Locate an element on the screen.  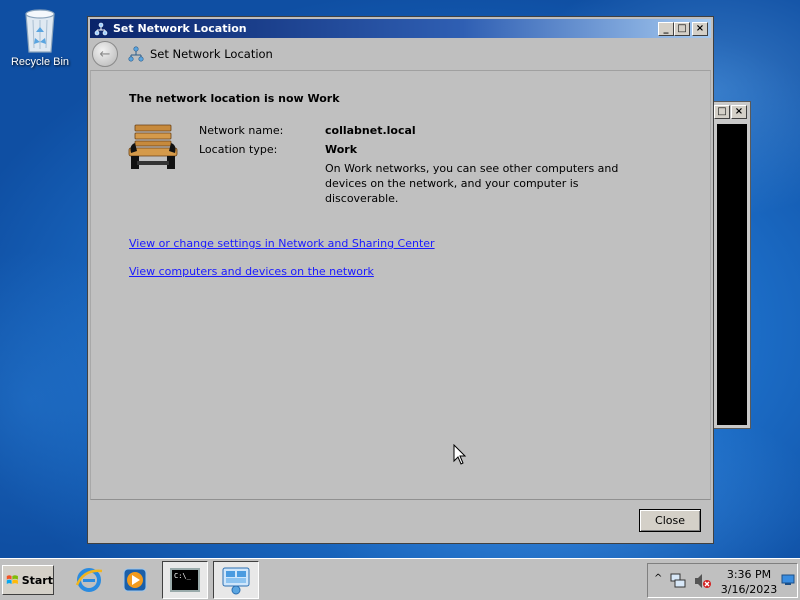
clock: 3:36 PM 3/16/2023 is located at coordinates (749, 582).